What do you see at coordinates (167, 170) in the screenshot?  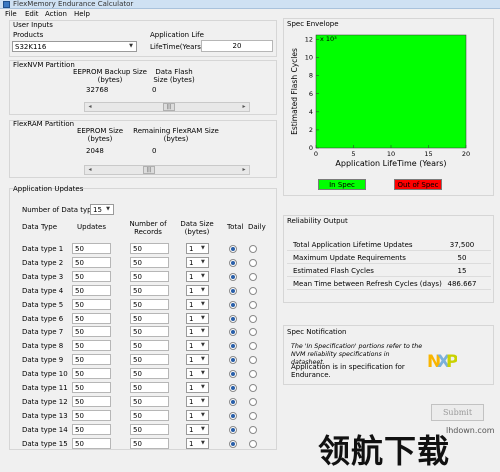 I see `flexram-slider: ◂ ||| ▸` at bounding box center [167, 170].